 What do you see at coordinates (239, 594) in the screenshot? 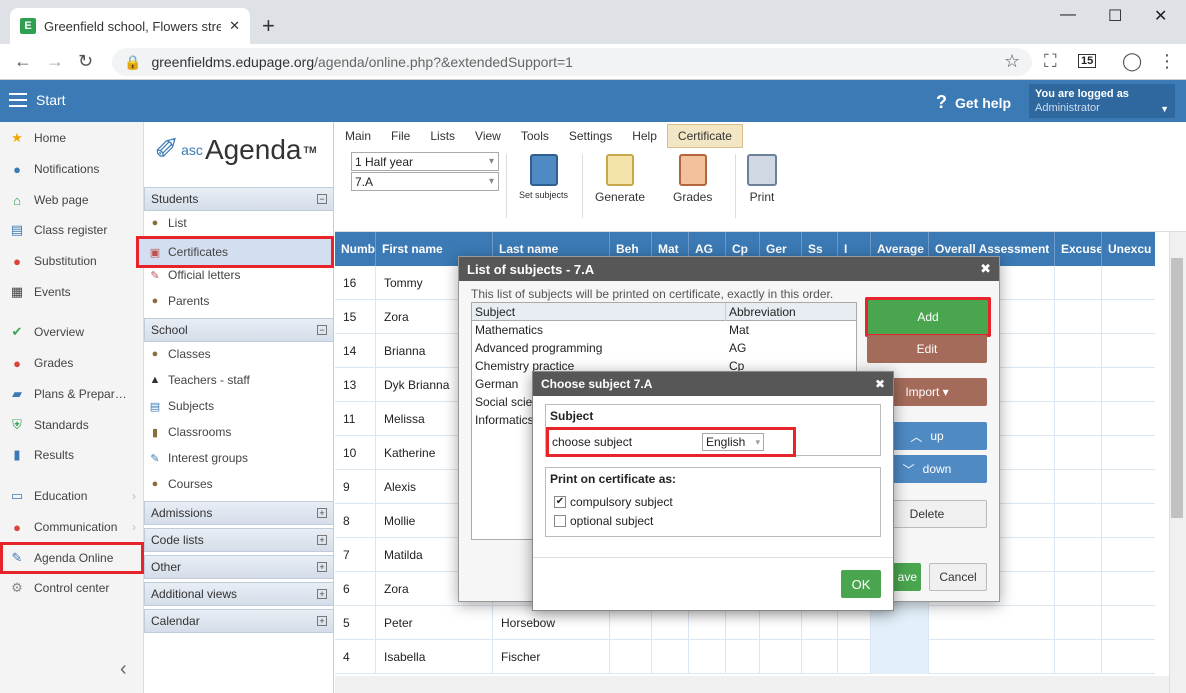
I see `section-additional-views: Additional views +` at bounding box center [239, 594].